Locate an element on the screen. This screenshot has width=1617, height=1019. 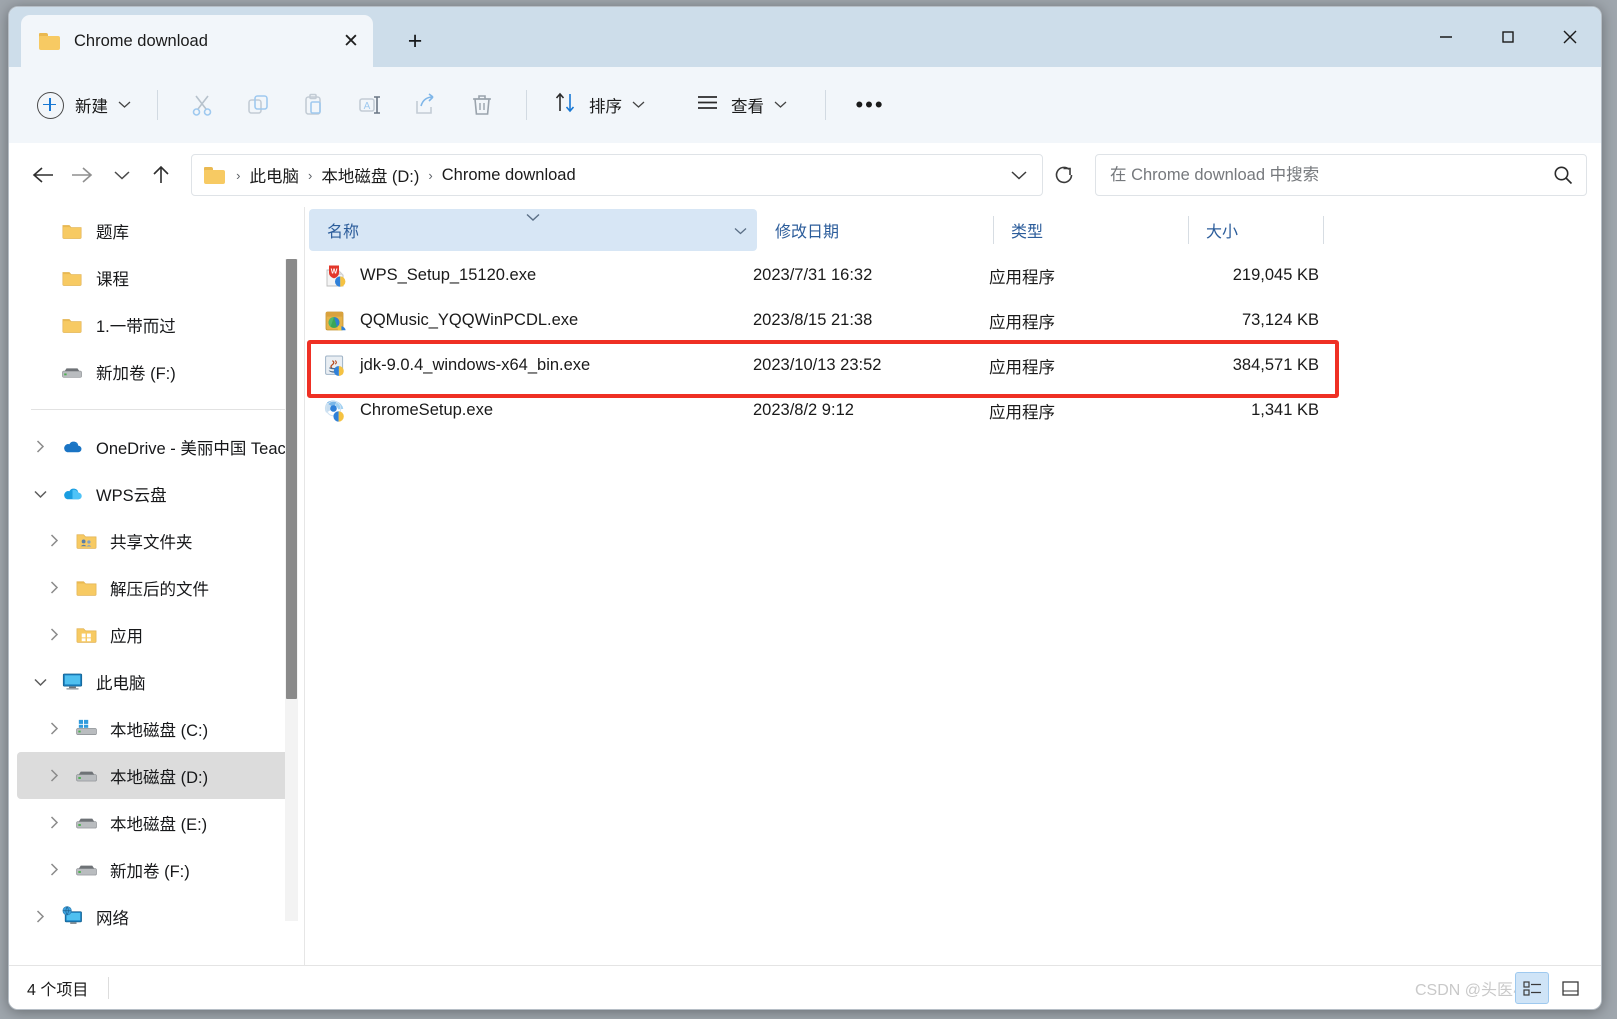
large-icons-view-icon is located at coordinates (1570, 988).